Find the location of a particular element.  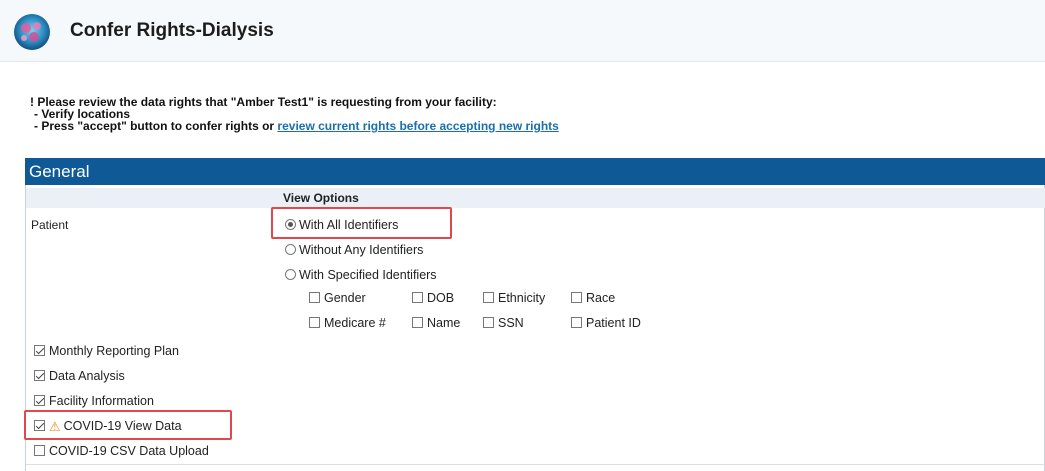

checkbox-patient-id: Patient ID is located at coordinates (606, 323).